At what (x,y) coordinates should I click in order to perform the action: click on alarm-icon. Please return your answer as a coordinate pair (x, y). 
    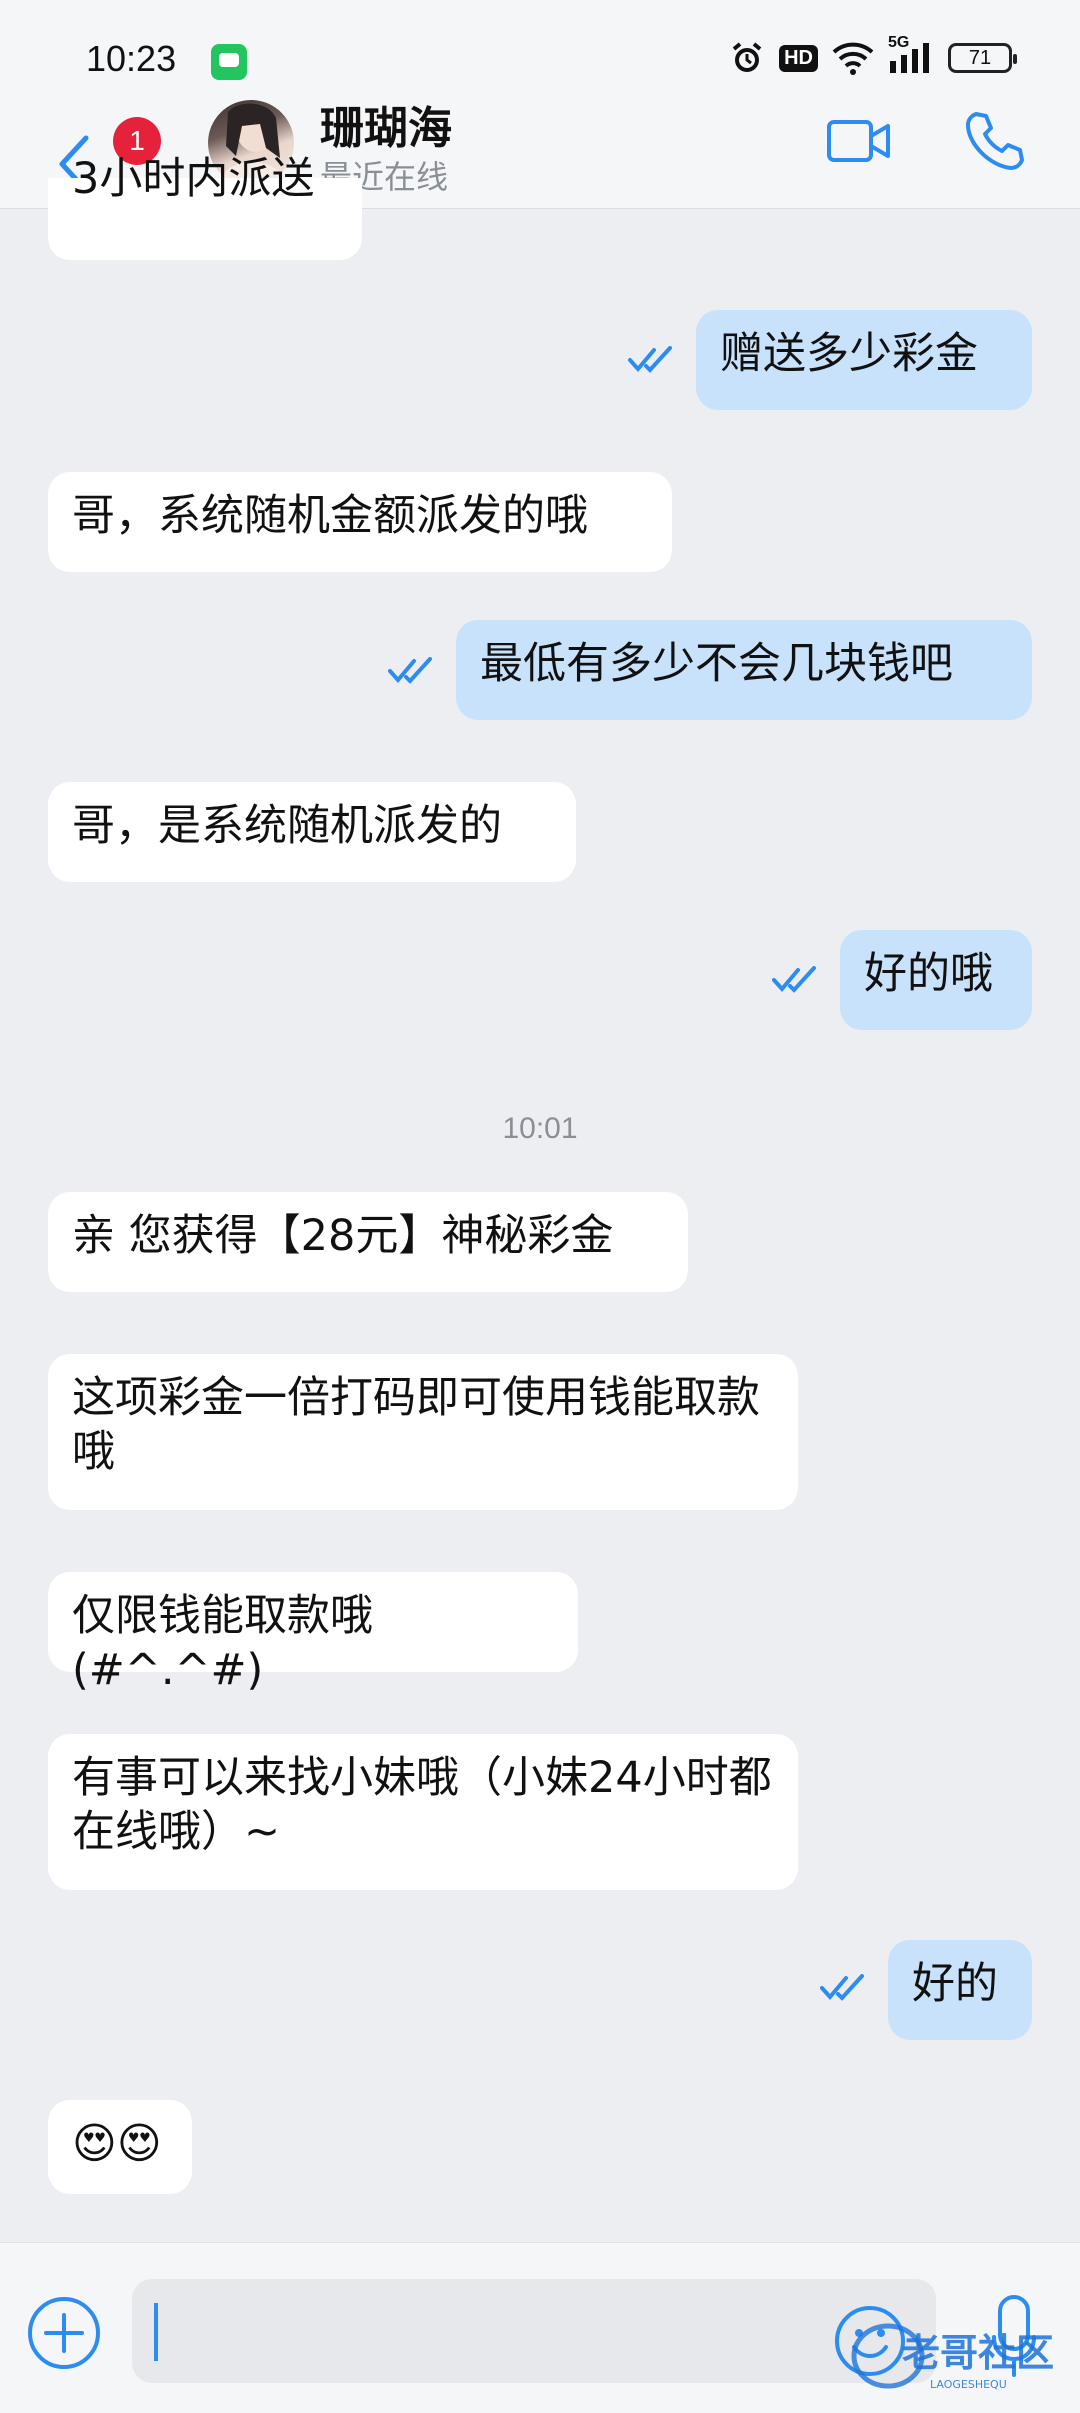
    Looking at the image, I should click on (747, 58).